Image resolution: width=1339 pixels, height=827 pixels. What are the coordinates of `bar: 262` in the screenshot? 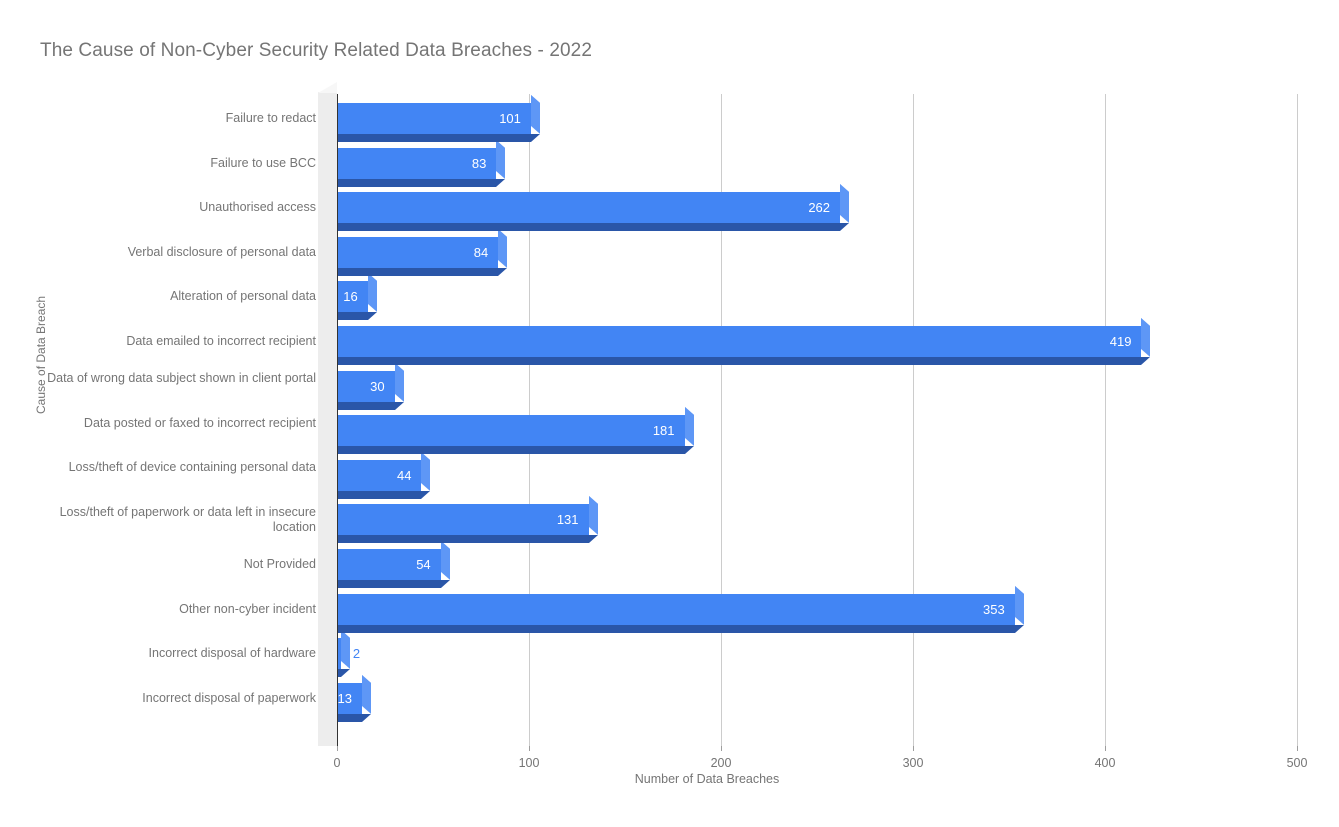 It's located at (593, 208).